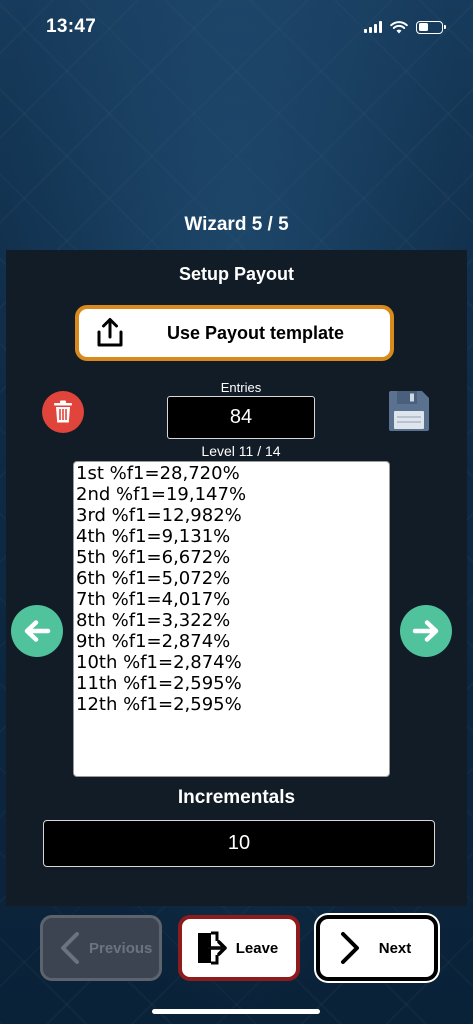  Describe the element at coordinates (159, 662) in the screenshot. I see `payout-line: 10th %f1=2,874%` at that location.